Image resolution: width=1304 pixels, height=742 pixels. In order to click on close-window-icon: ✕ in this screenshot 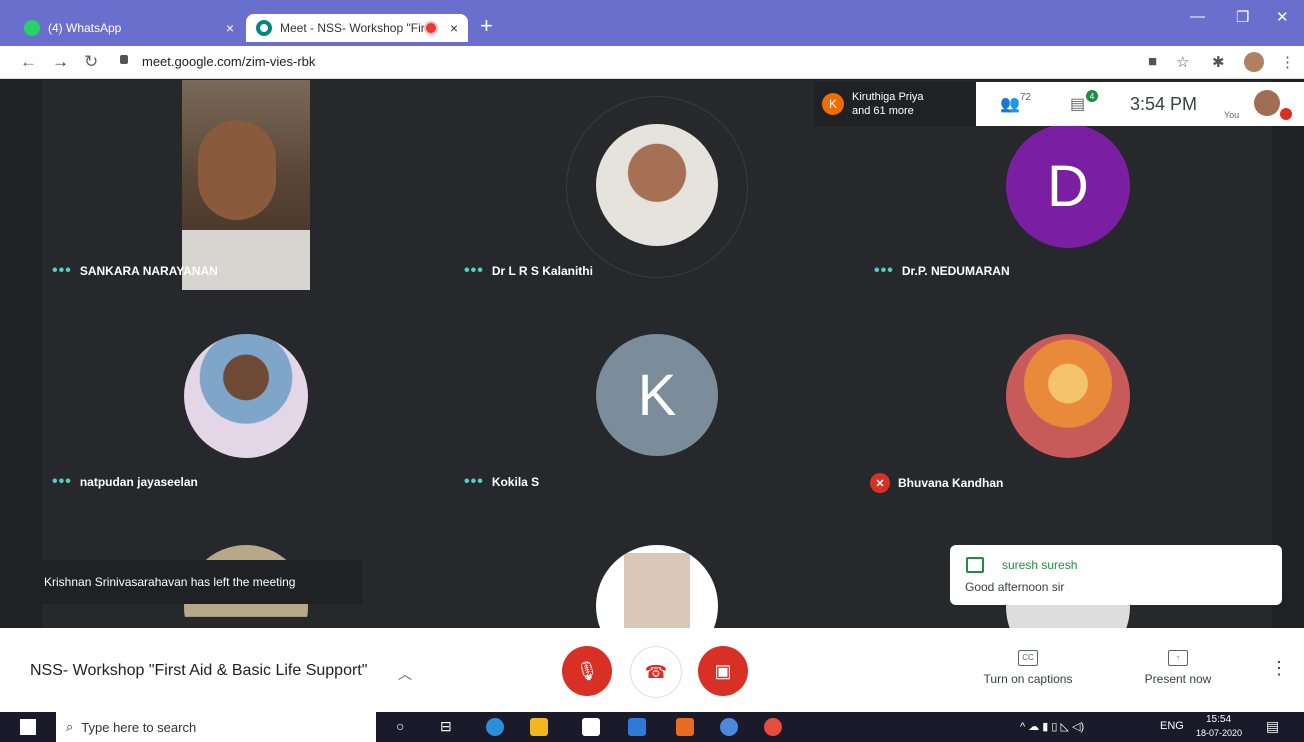, I will do `click(1282, 17)`.